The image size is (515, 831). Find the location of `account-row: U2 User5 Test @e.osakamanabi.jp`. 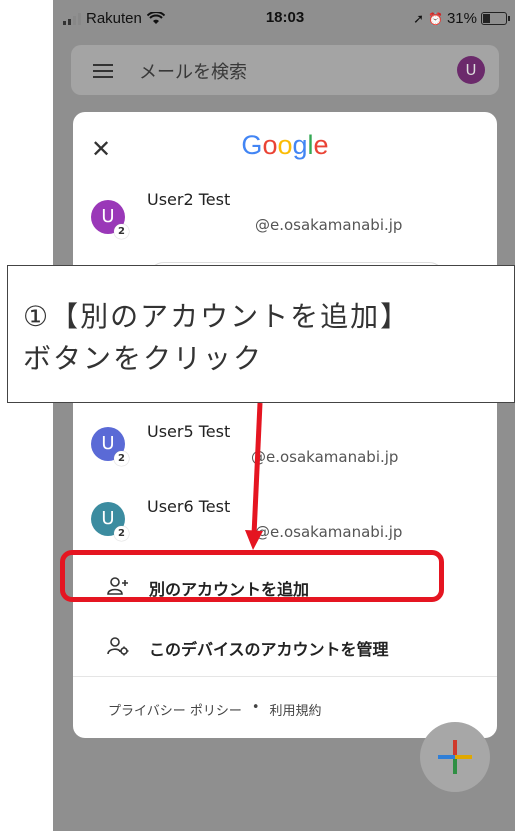

account-row: U2 User5 Test @e.osakamanabi.jp is located at coordinates (291, 447).